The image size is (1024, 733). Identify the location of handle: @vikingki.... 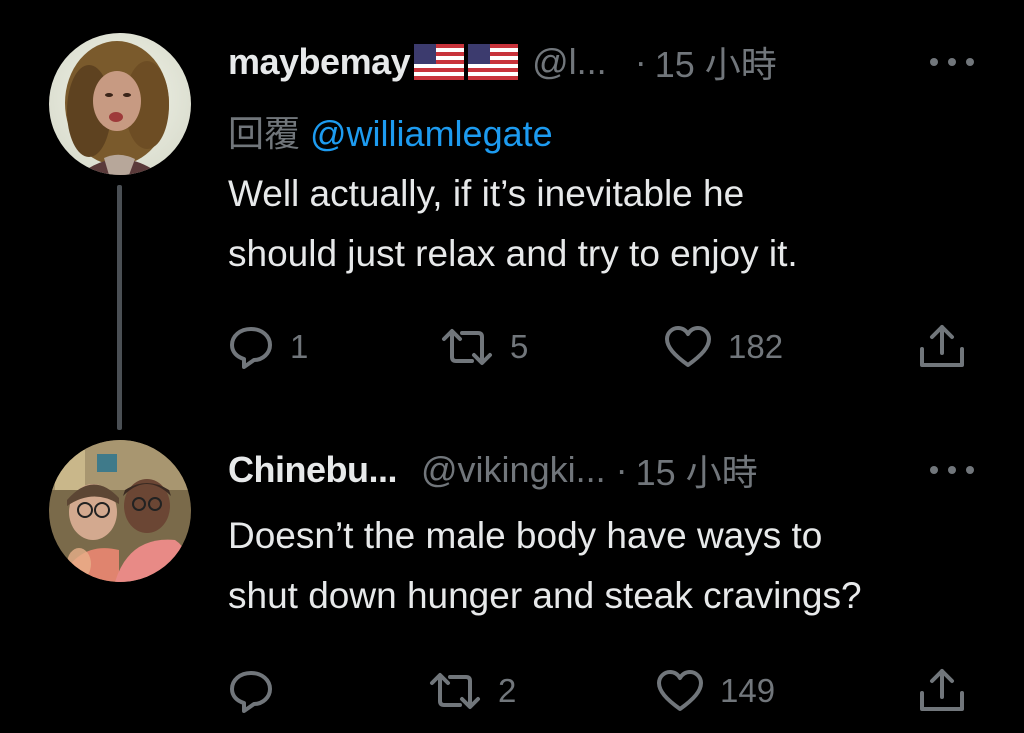
(513, 470).